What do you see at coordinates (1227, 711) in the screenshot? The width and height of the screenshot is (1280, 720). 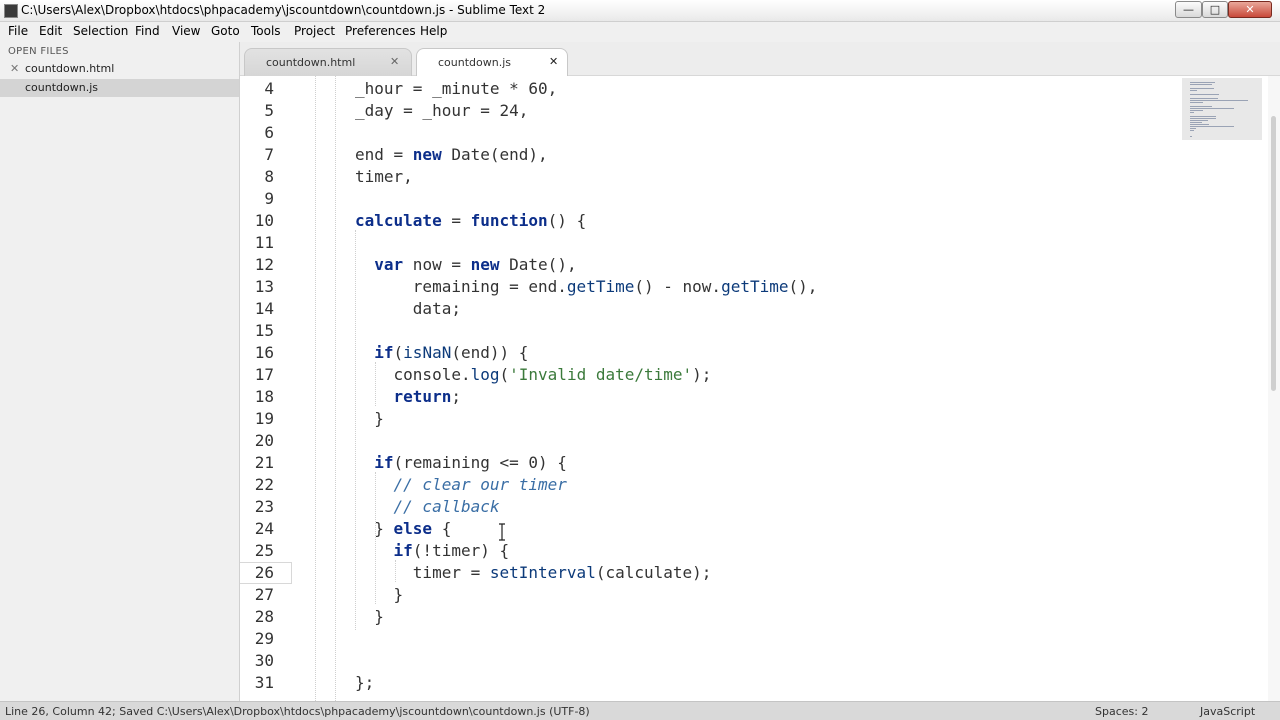 I see `syntax-selector: JavaScript` at bounding box center [1227, 711].